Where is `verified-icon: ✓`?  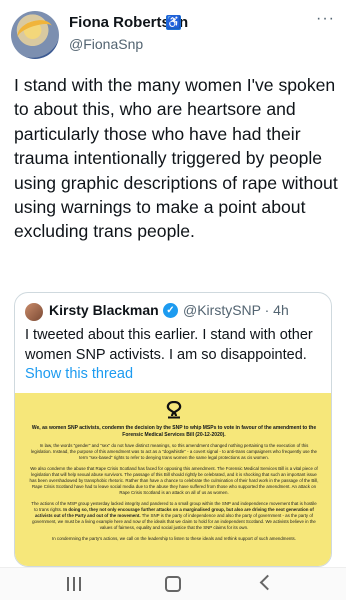 verified-icon: ✓ is located at coordinates (170, 310).